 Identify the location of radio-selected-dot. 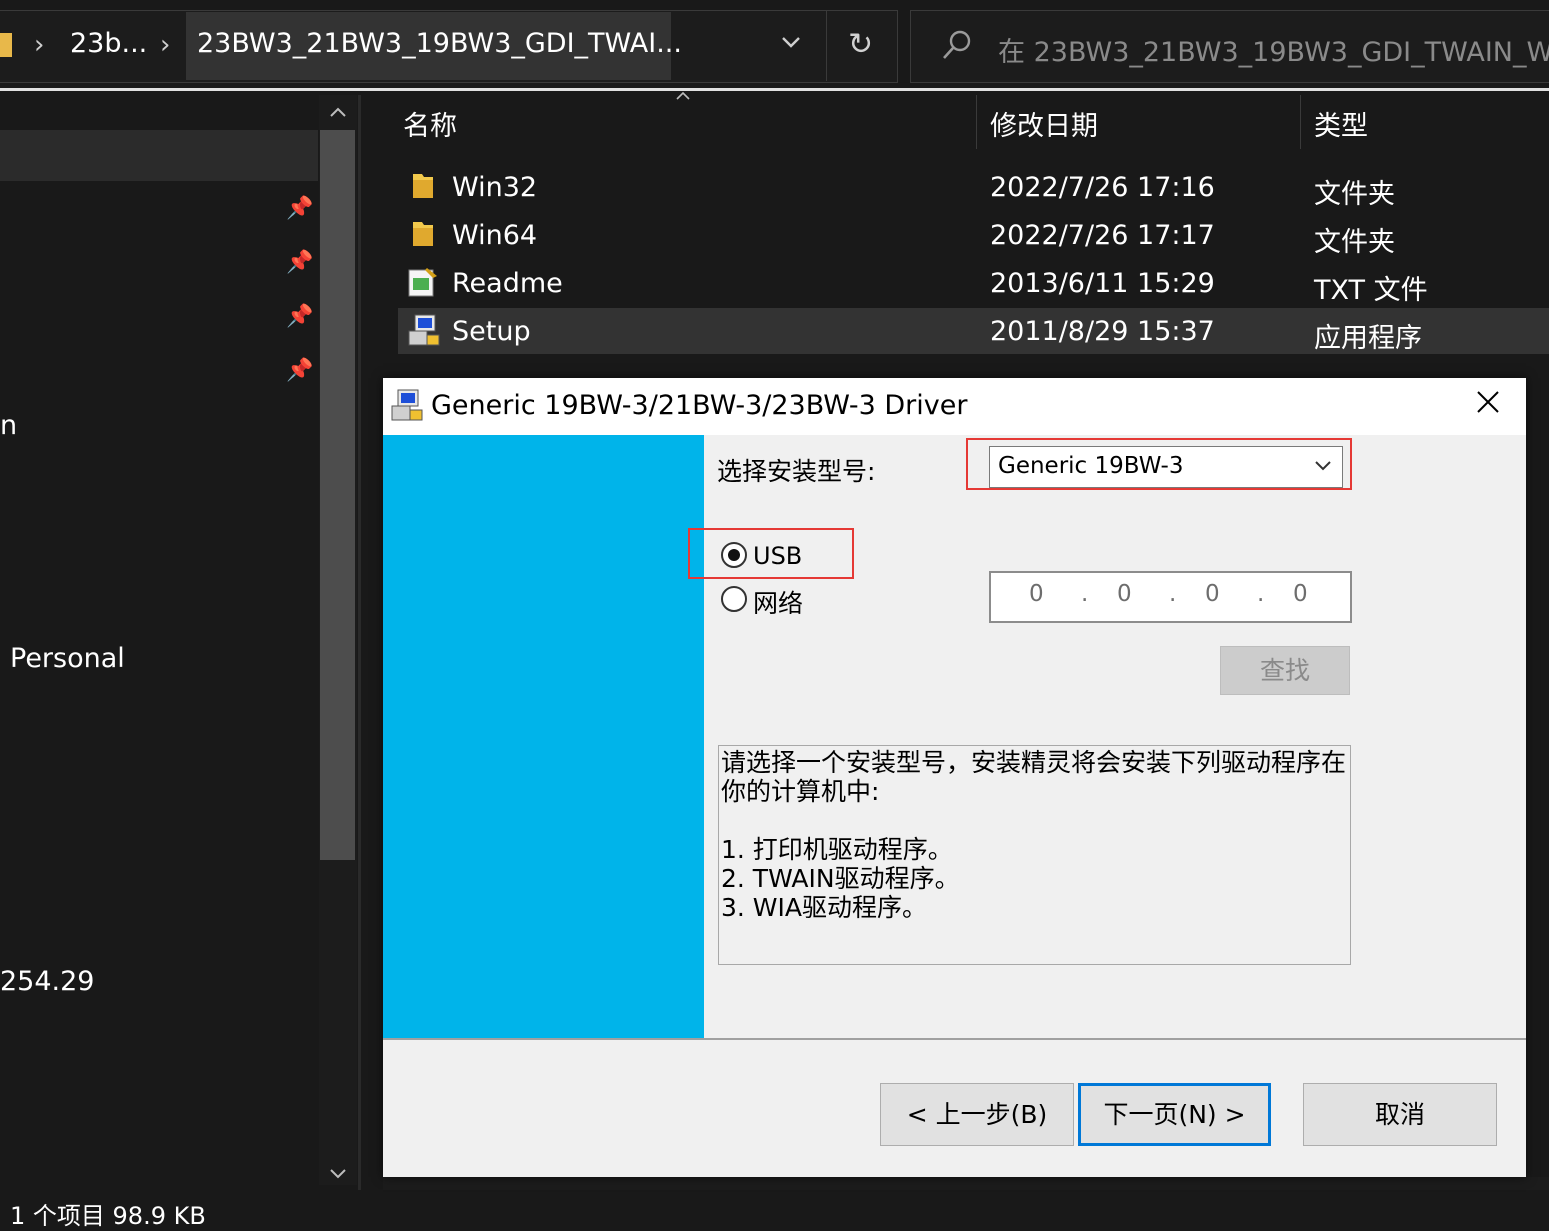
(734, 555).